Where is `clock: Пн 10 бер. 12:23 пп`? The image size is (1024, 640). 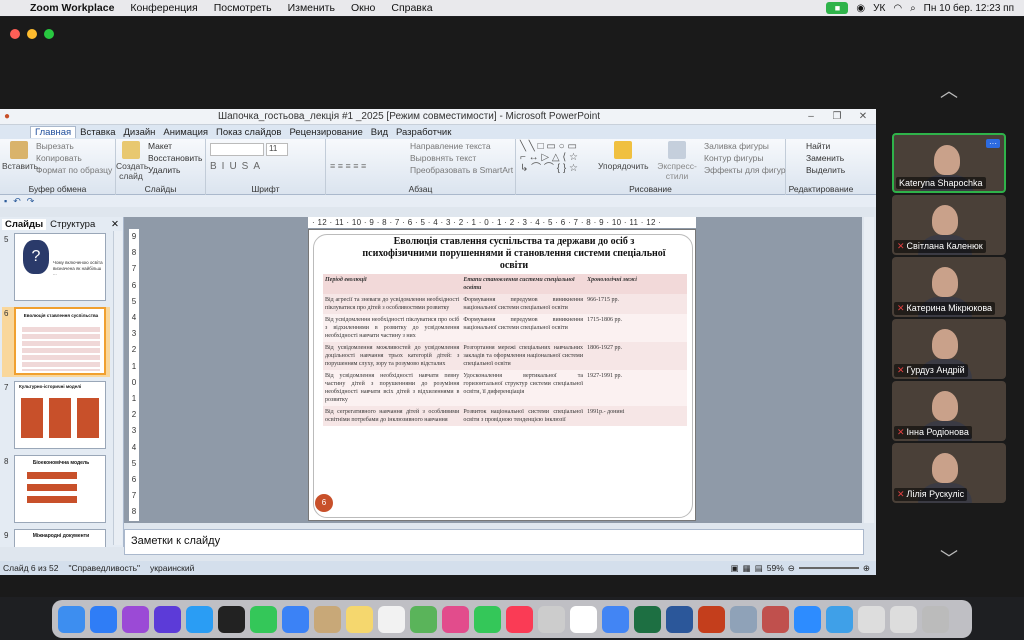
clock: Пн 10 бер. 12:23 пп is located at coordinates (969, 8).